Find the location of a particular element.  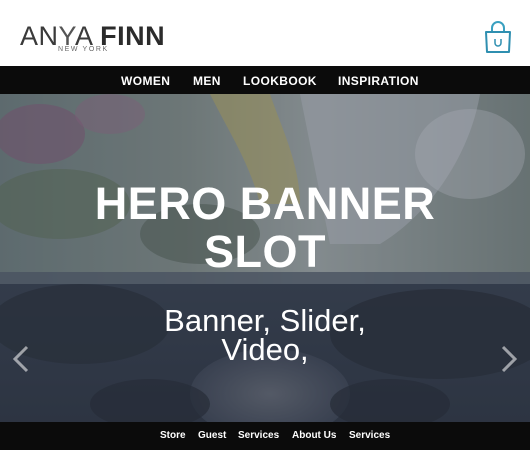

brand-name-part4: FINN is located at coordinates (133, 36).